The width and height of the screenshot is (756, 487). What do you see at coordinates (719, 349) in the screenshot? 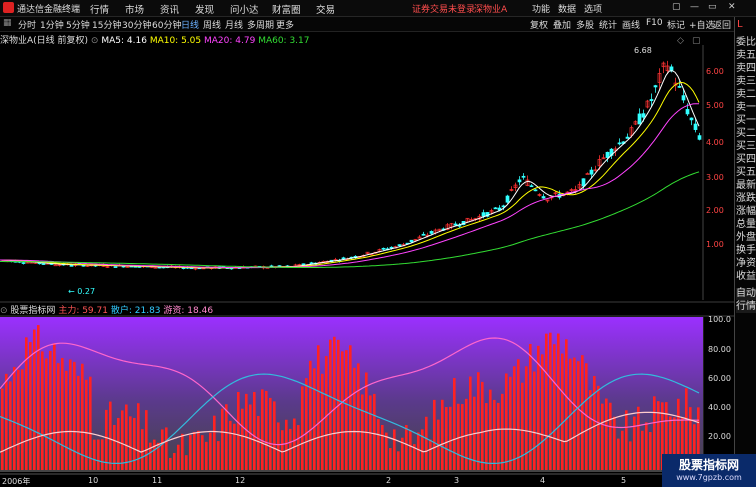
I see `indicator-tick: 80.00` at bounding box center [719, 349].